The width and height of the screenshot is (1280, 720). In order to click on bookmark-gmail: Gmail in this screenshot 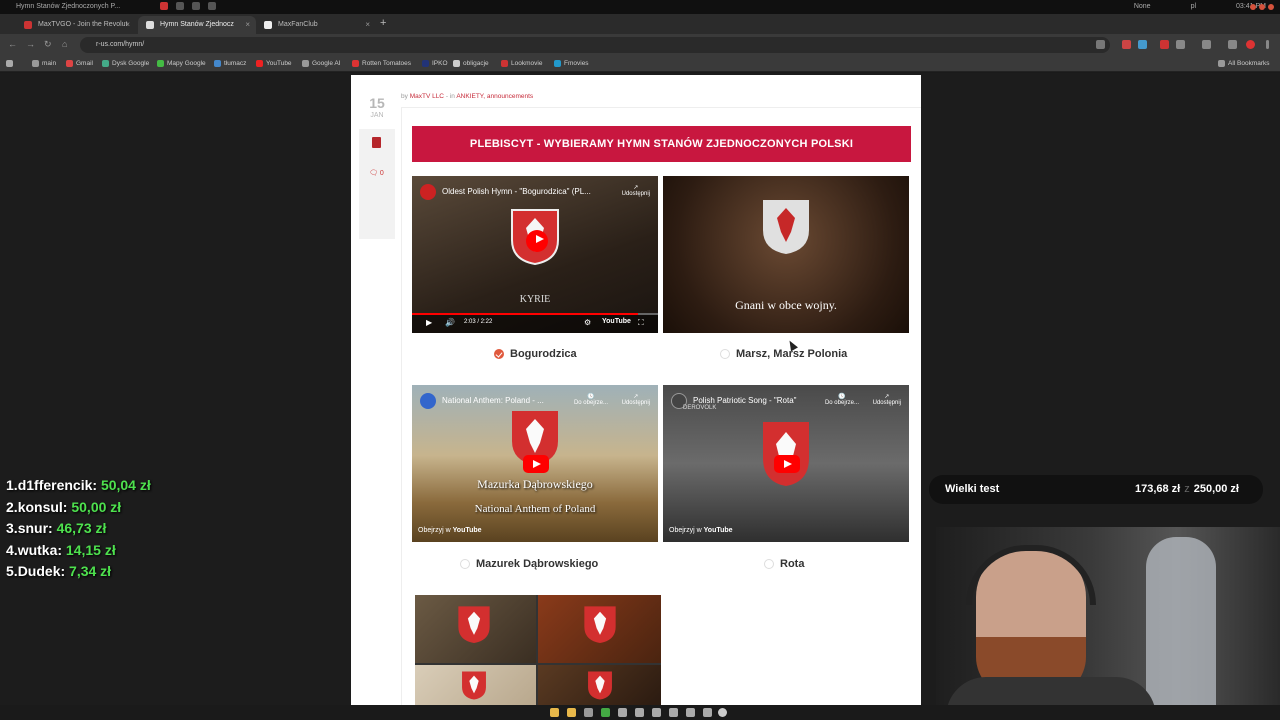, I will do `click(79, 63)`.